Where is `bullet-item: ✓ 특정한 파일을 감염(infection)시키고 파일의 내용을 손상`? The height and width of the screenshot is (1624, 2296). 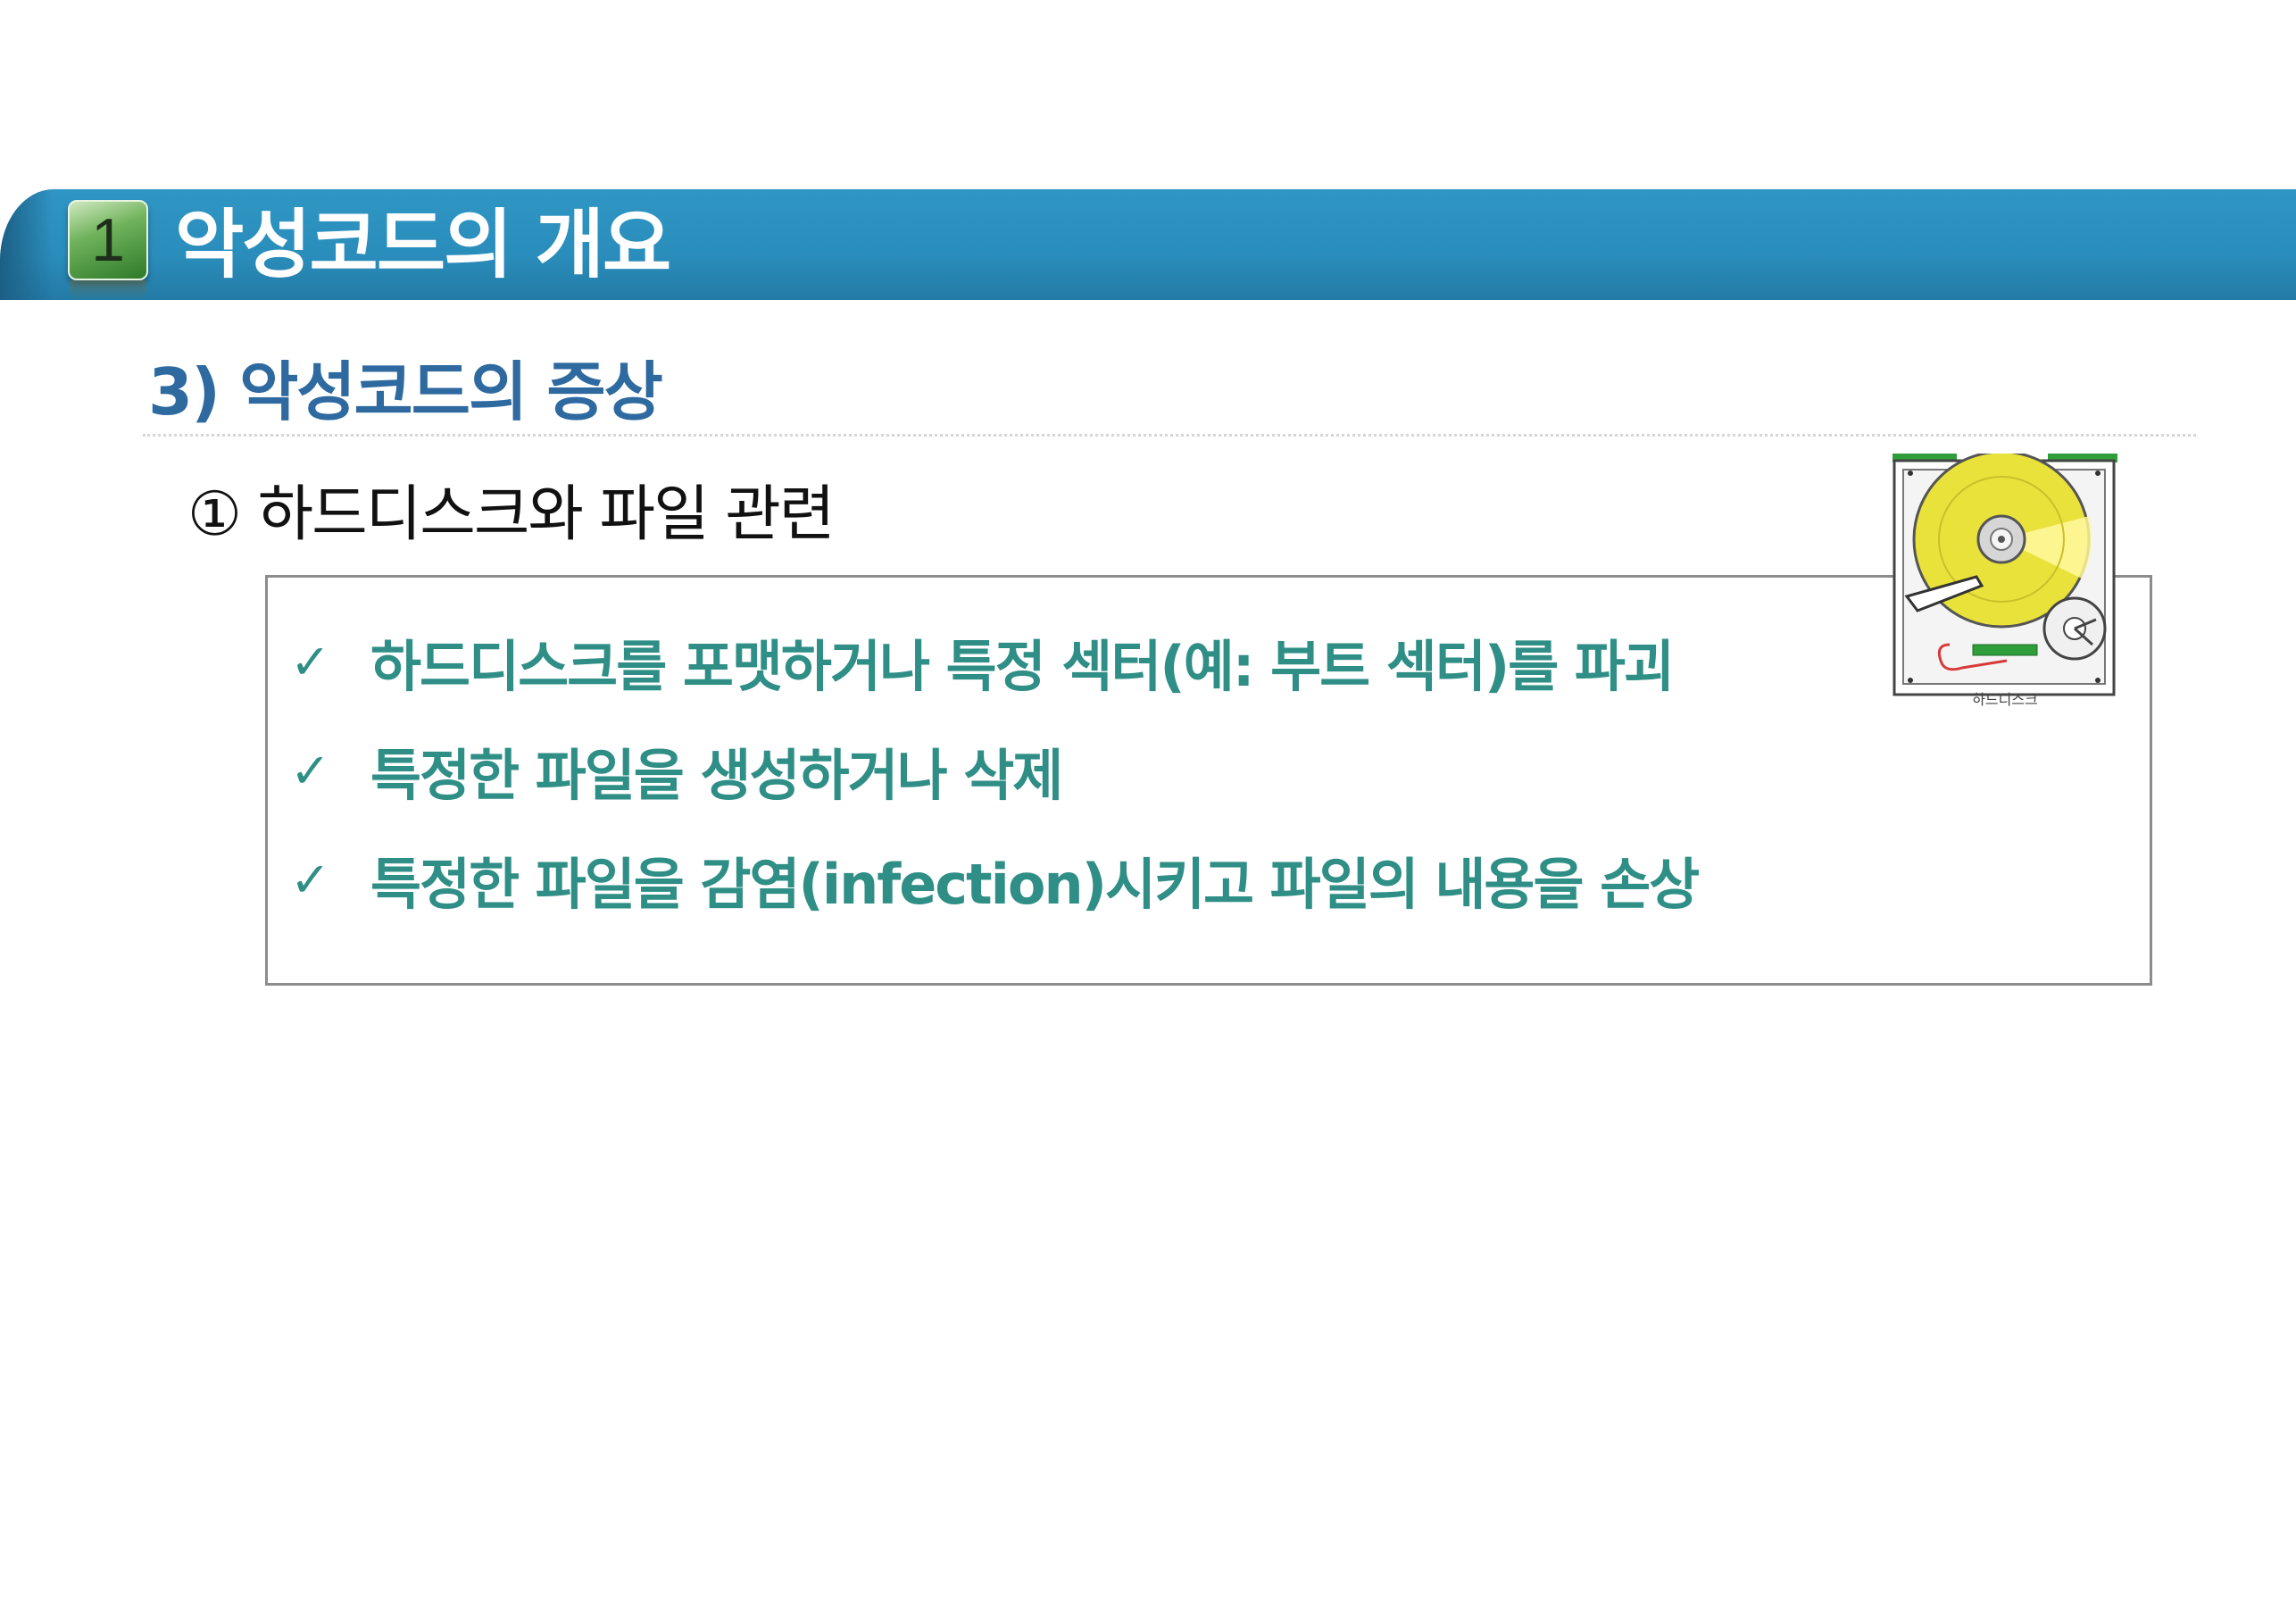 bullet-item: ✓ 특정한 파일을 감염(infection)시키고 파일의 내용을 손상 is located at coordinates (995, 879).